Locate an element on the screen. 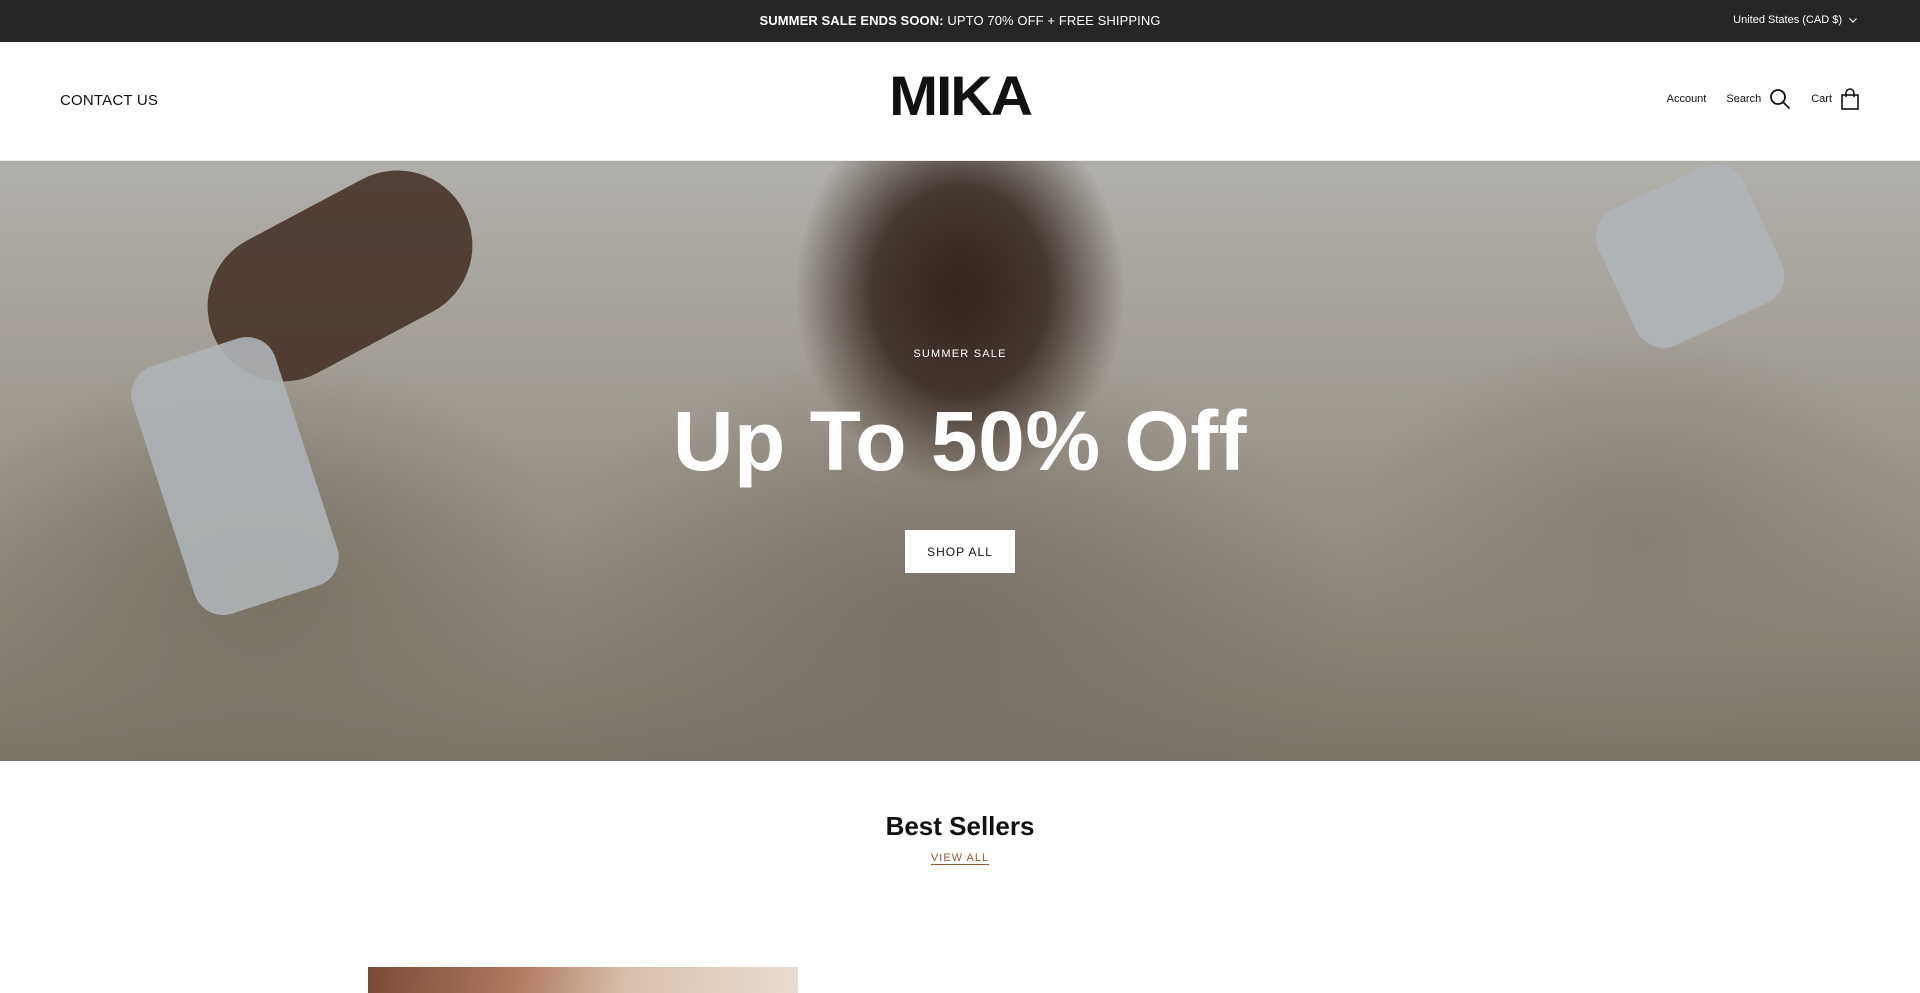  best-sellers-title: Best Sellers is located at coordinates (960, 826).